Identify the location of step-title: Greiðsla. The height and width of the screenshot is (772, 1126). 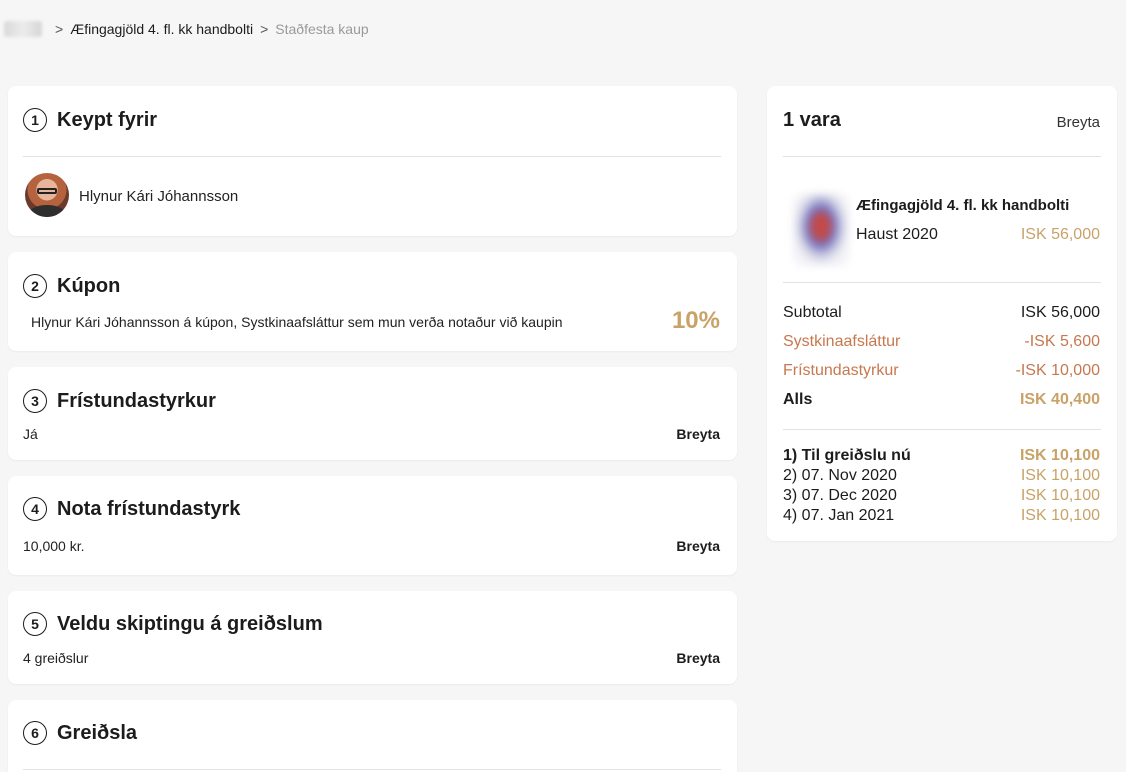
(97, 732).